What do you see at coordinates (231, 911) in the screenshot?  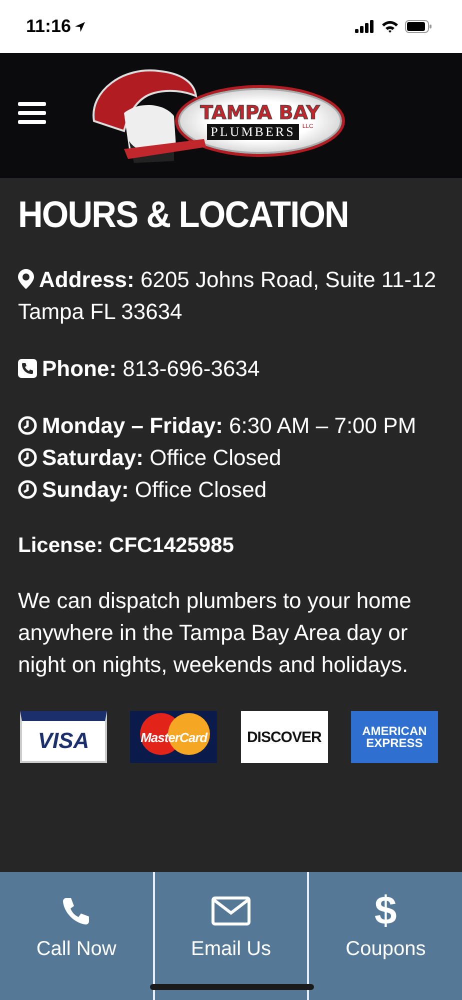 I see `envelope-icon` at bounding box center [231, 911].